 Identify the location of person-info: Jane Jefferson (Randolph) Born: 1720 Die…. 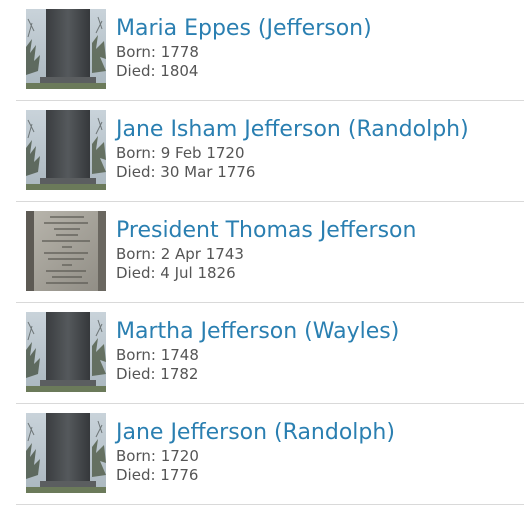
(255, 452).